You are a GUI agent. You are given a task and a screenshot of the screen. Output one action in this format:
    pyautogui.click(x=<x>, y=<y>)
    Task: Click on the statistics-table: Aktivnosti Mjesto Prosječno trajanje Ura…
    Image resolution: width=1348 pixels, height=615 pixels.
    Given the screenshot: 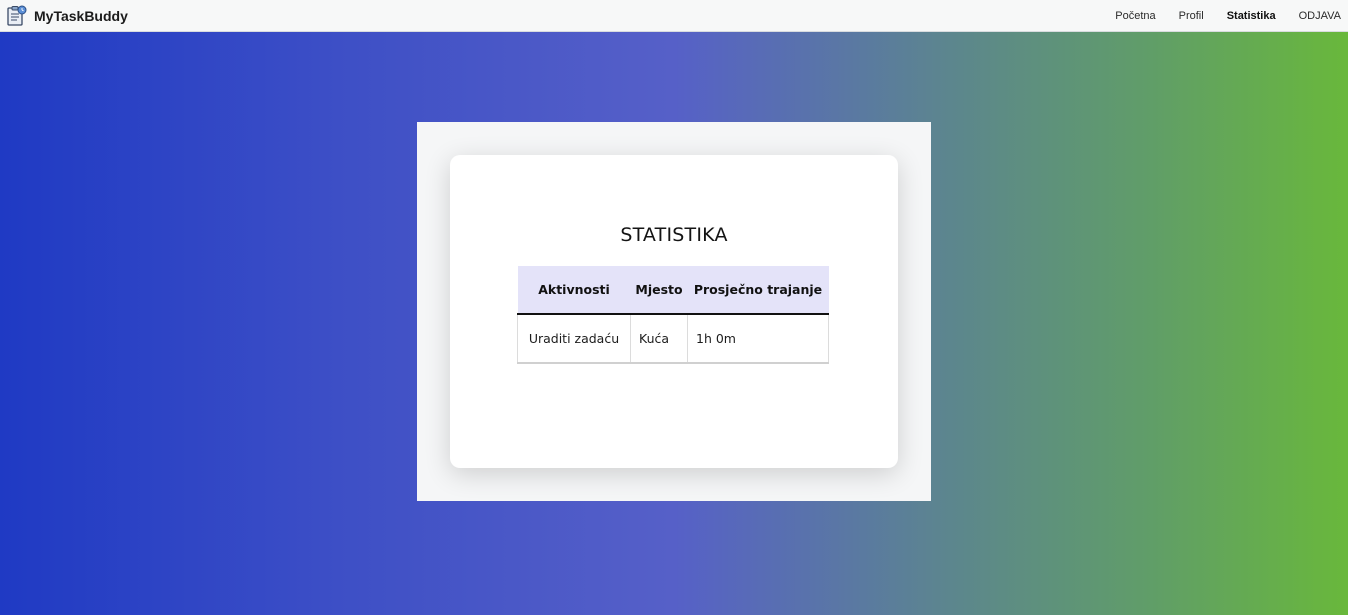 What is the action you would take?
    pyautogui.click(x=673, y=315)
    